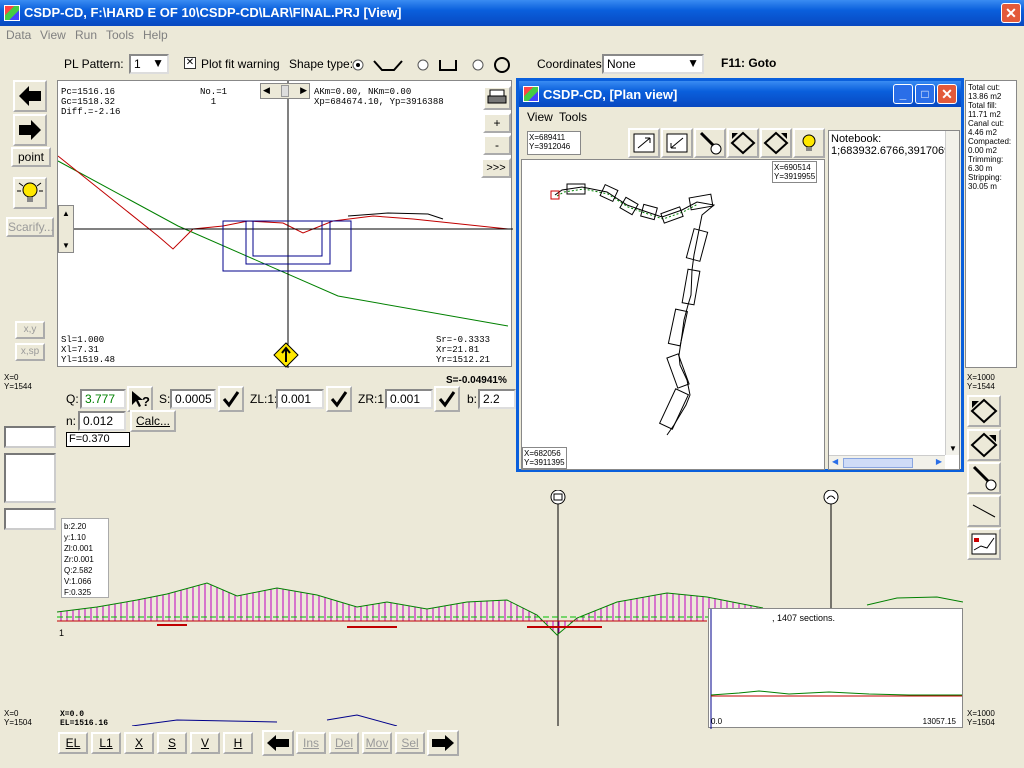 This screenshot has width=1024, height=768. What do you see at coordinates (939, 721) in the screenshot?
I see `overview-end: 13057.15` at bounding box center [939, 721].